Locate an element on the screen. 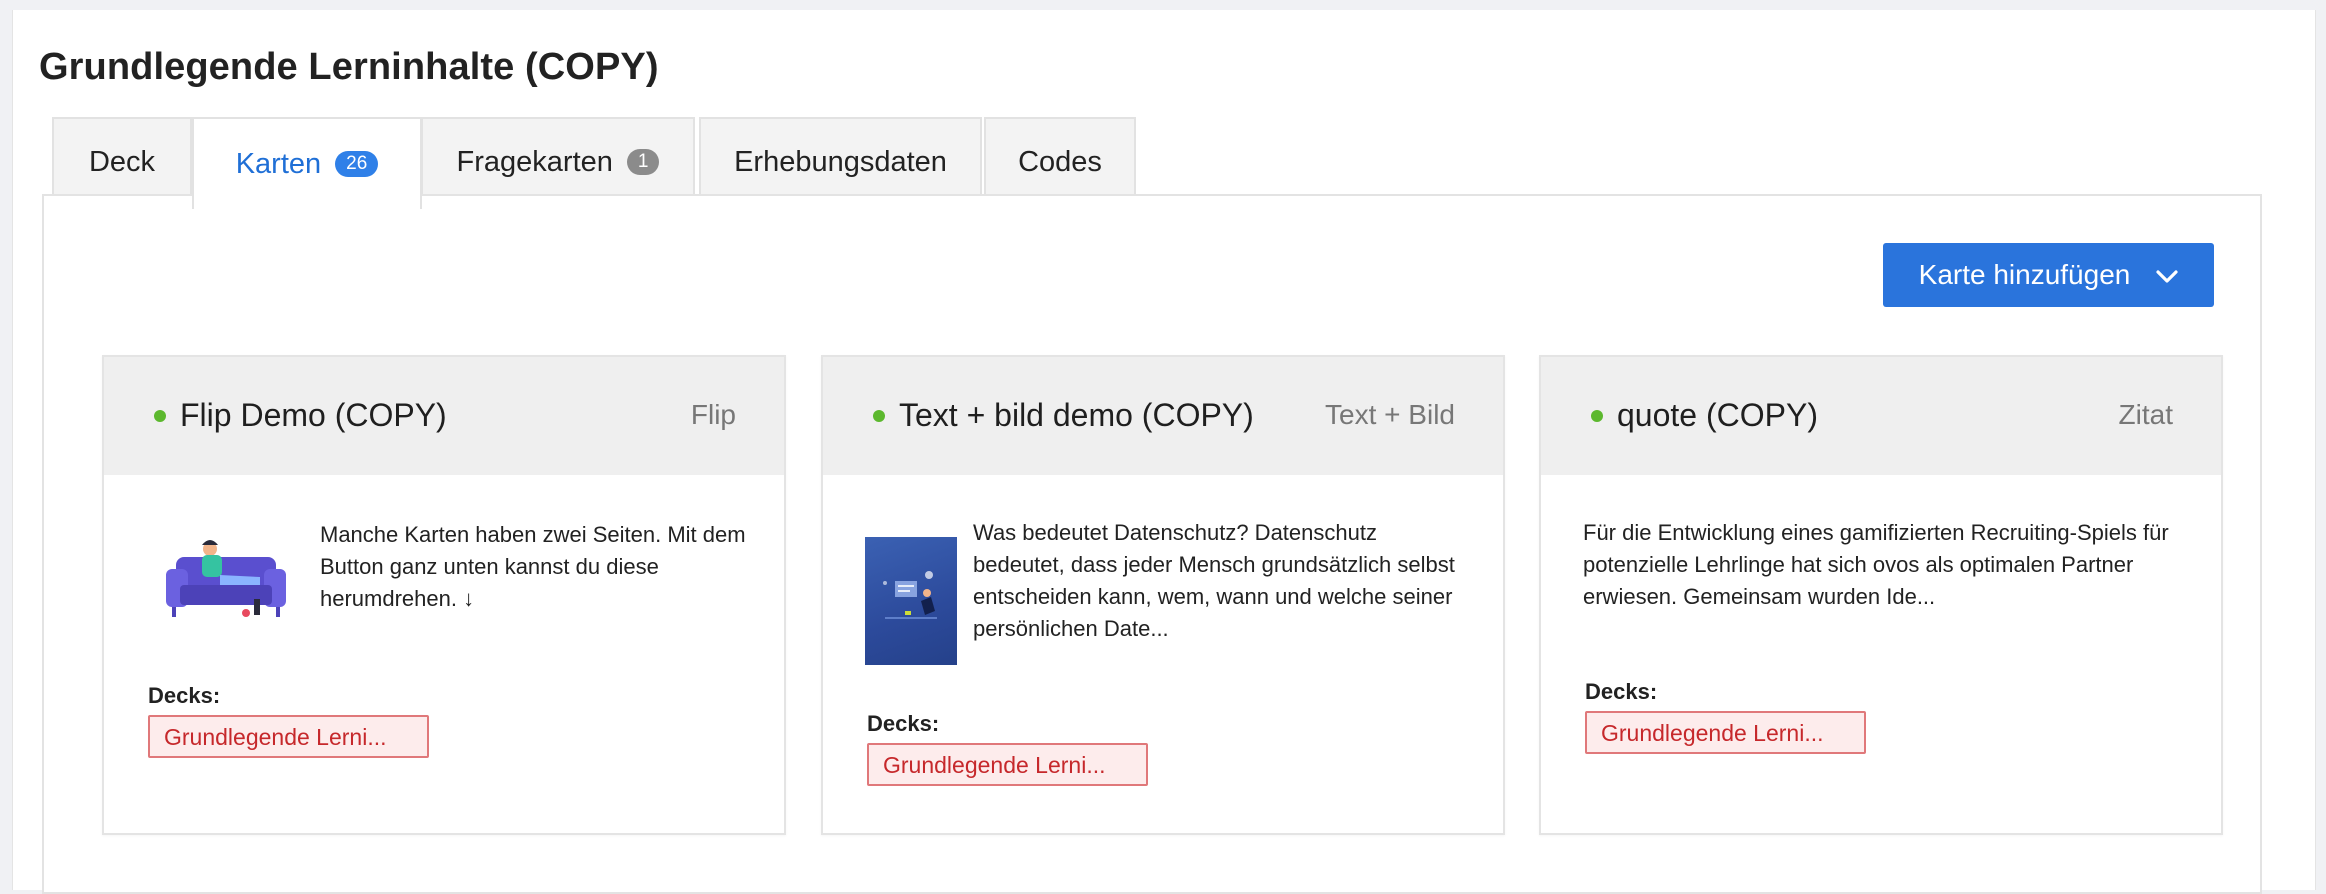 This screenshot has width=2326, height=894. page-title: Grundlegende Lerninhalte (COPY) is located at coordinates (349, 67).